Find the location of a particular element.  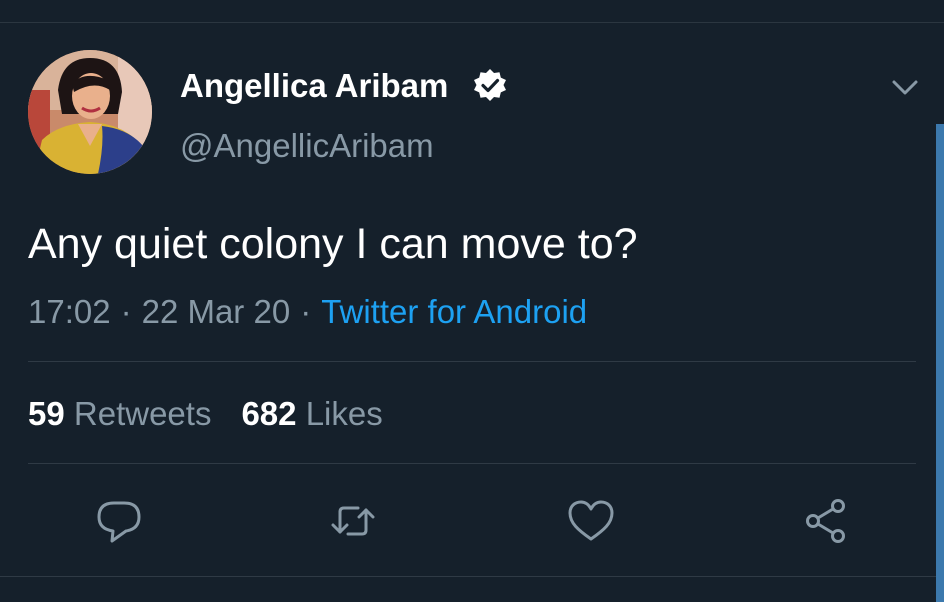

heart-icon is located at coordinates (591, 520).